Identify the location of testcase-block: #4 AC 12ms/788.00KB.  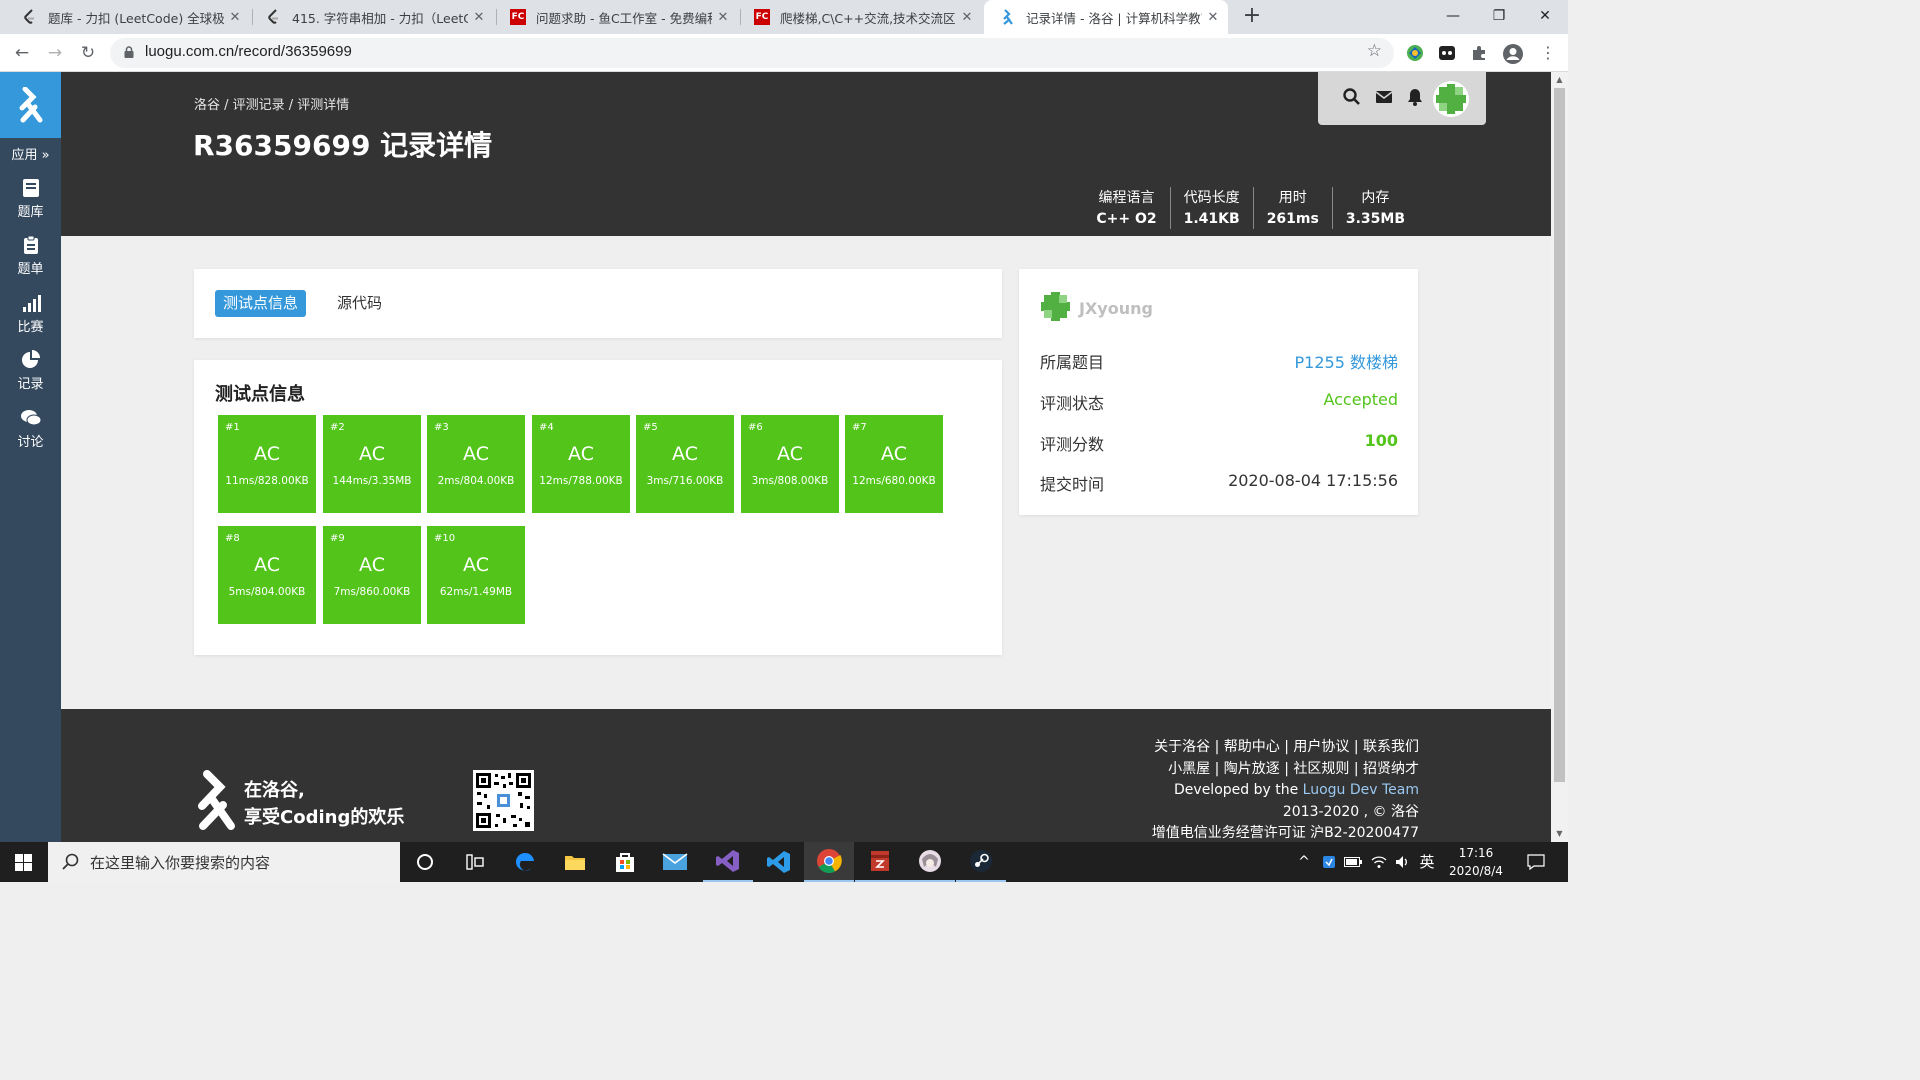
(581, 464).